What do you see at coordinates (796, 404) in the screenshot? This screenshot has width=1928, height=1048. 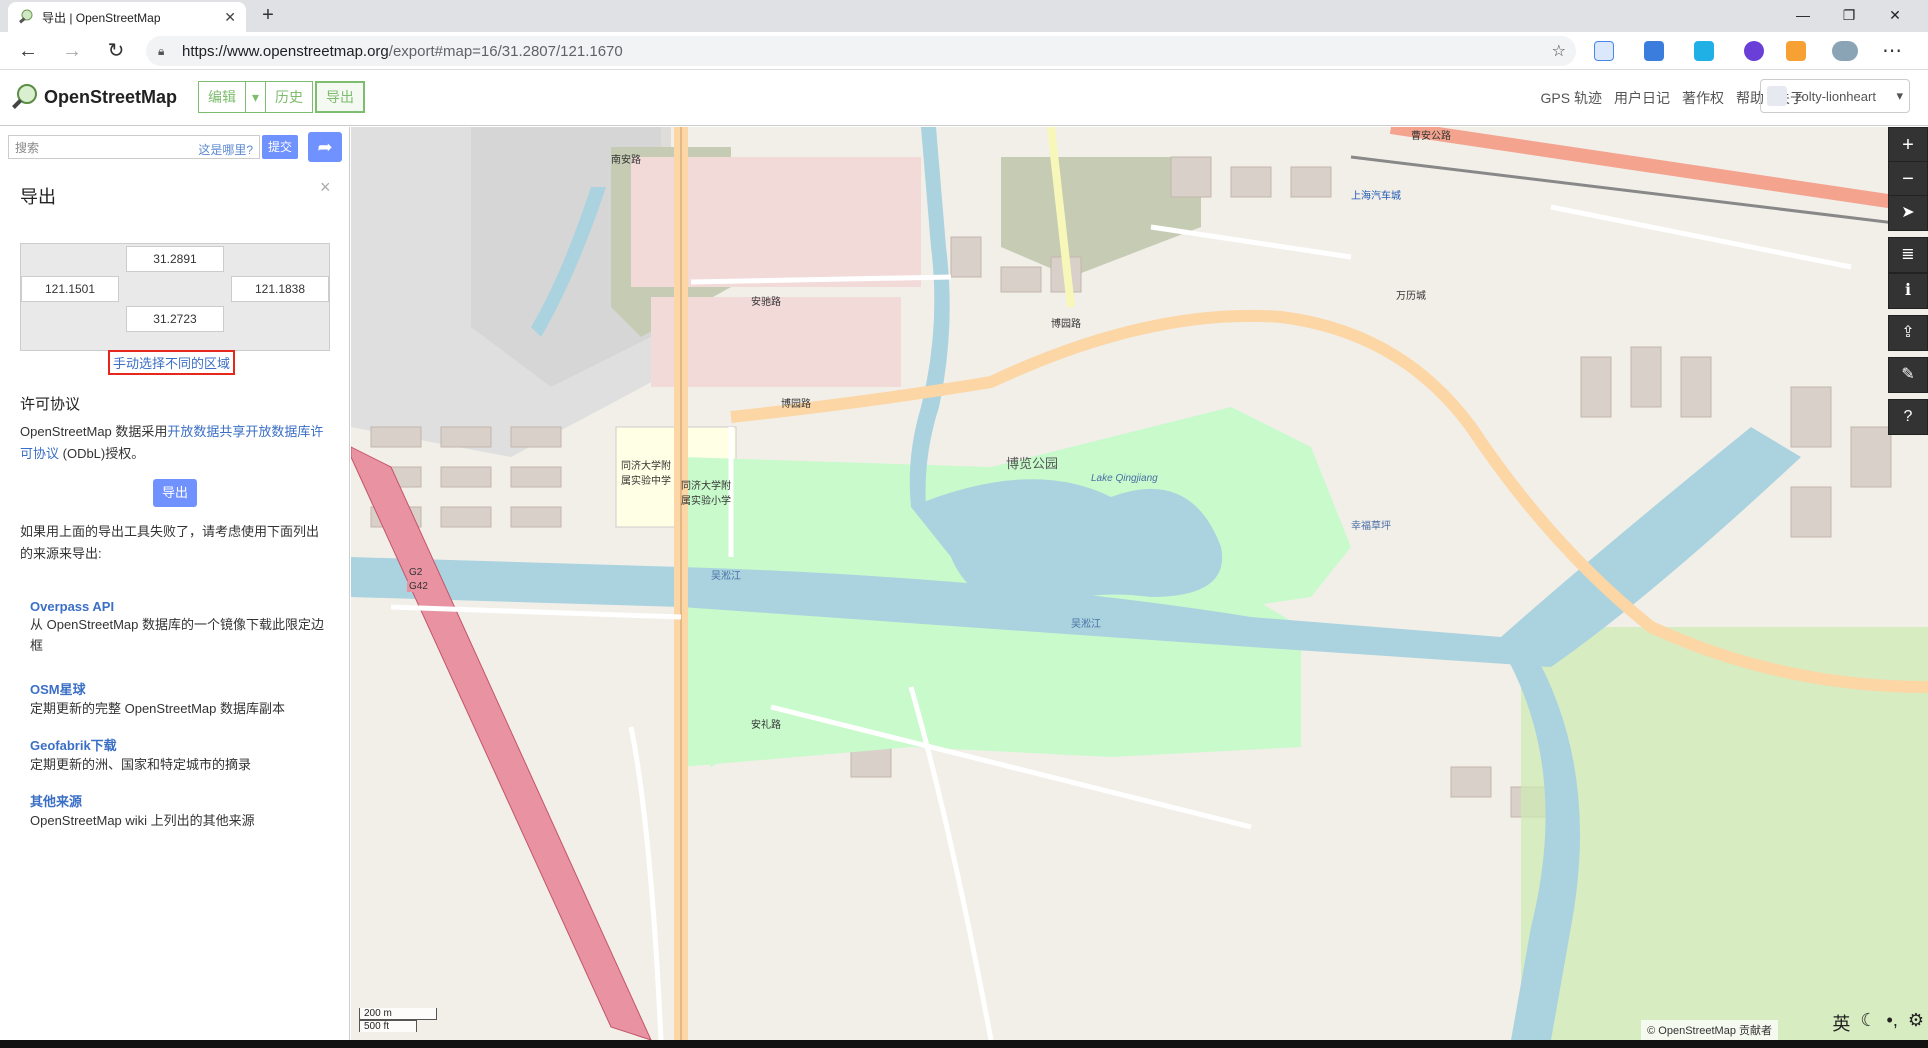 I see `road-label-boyuan: 博园路` at bounding box center [796, 404].